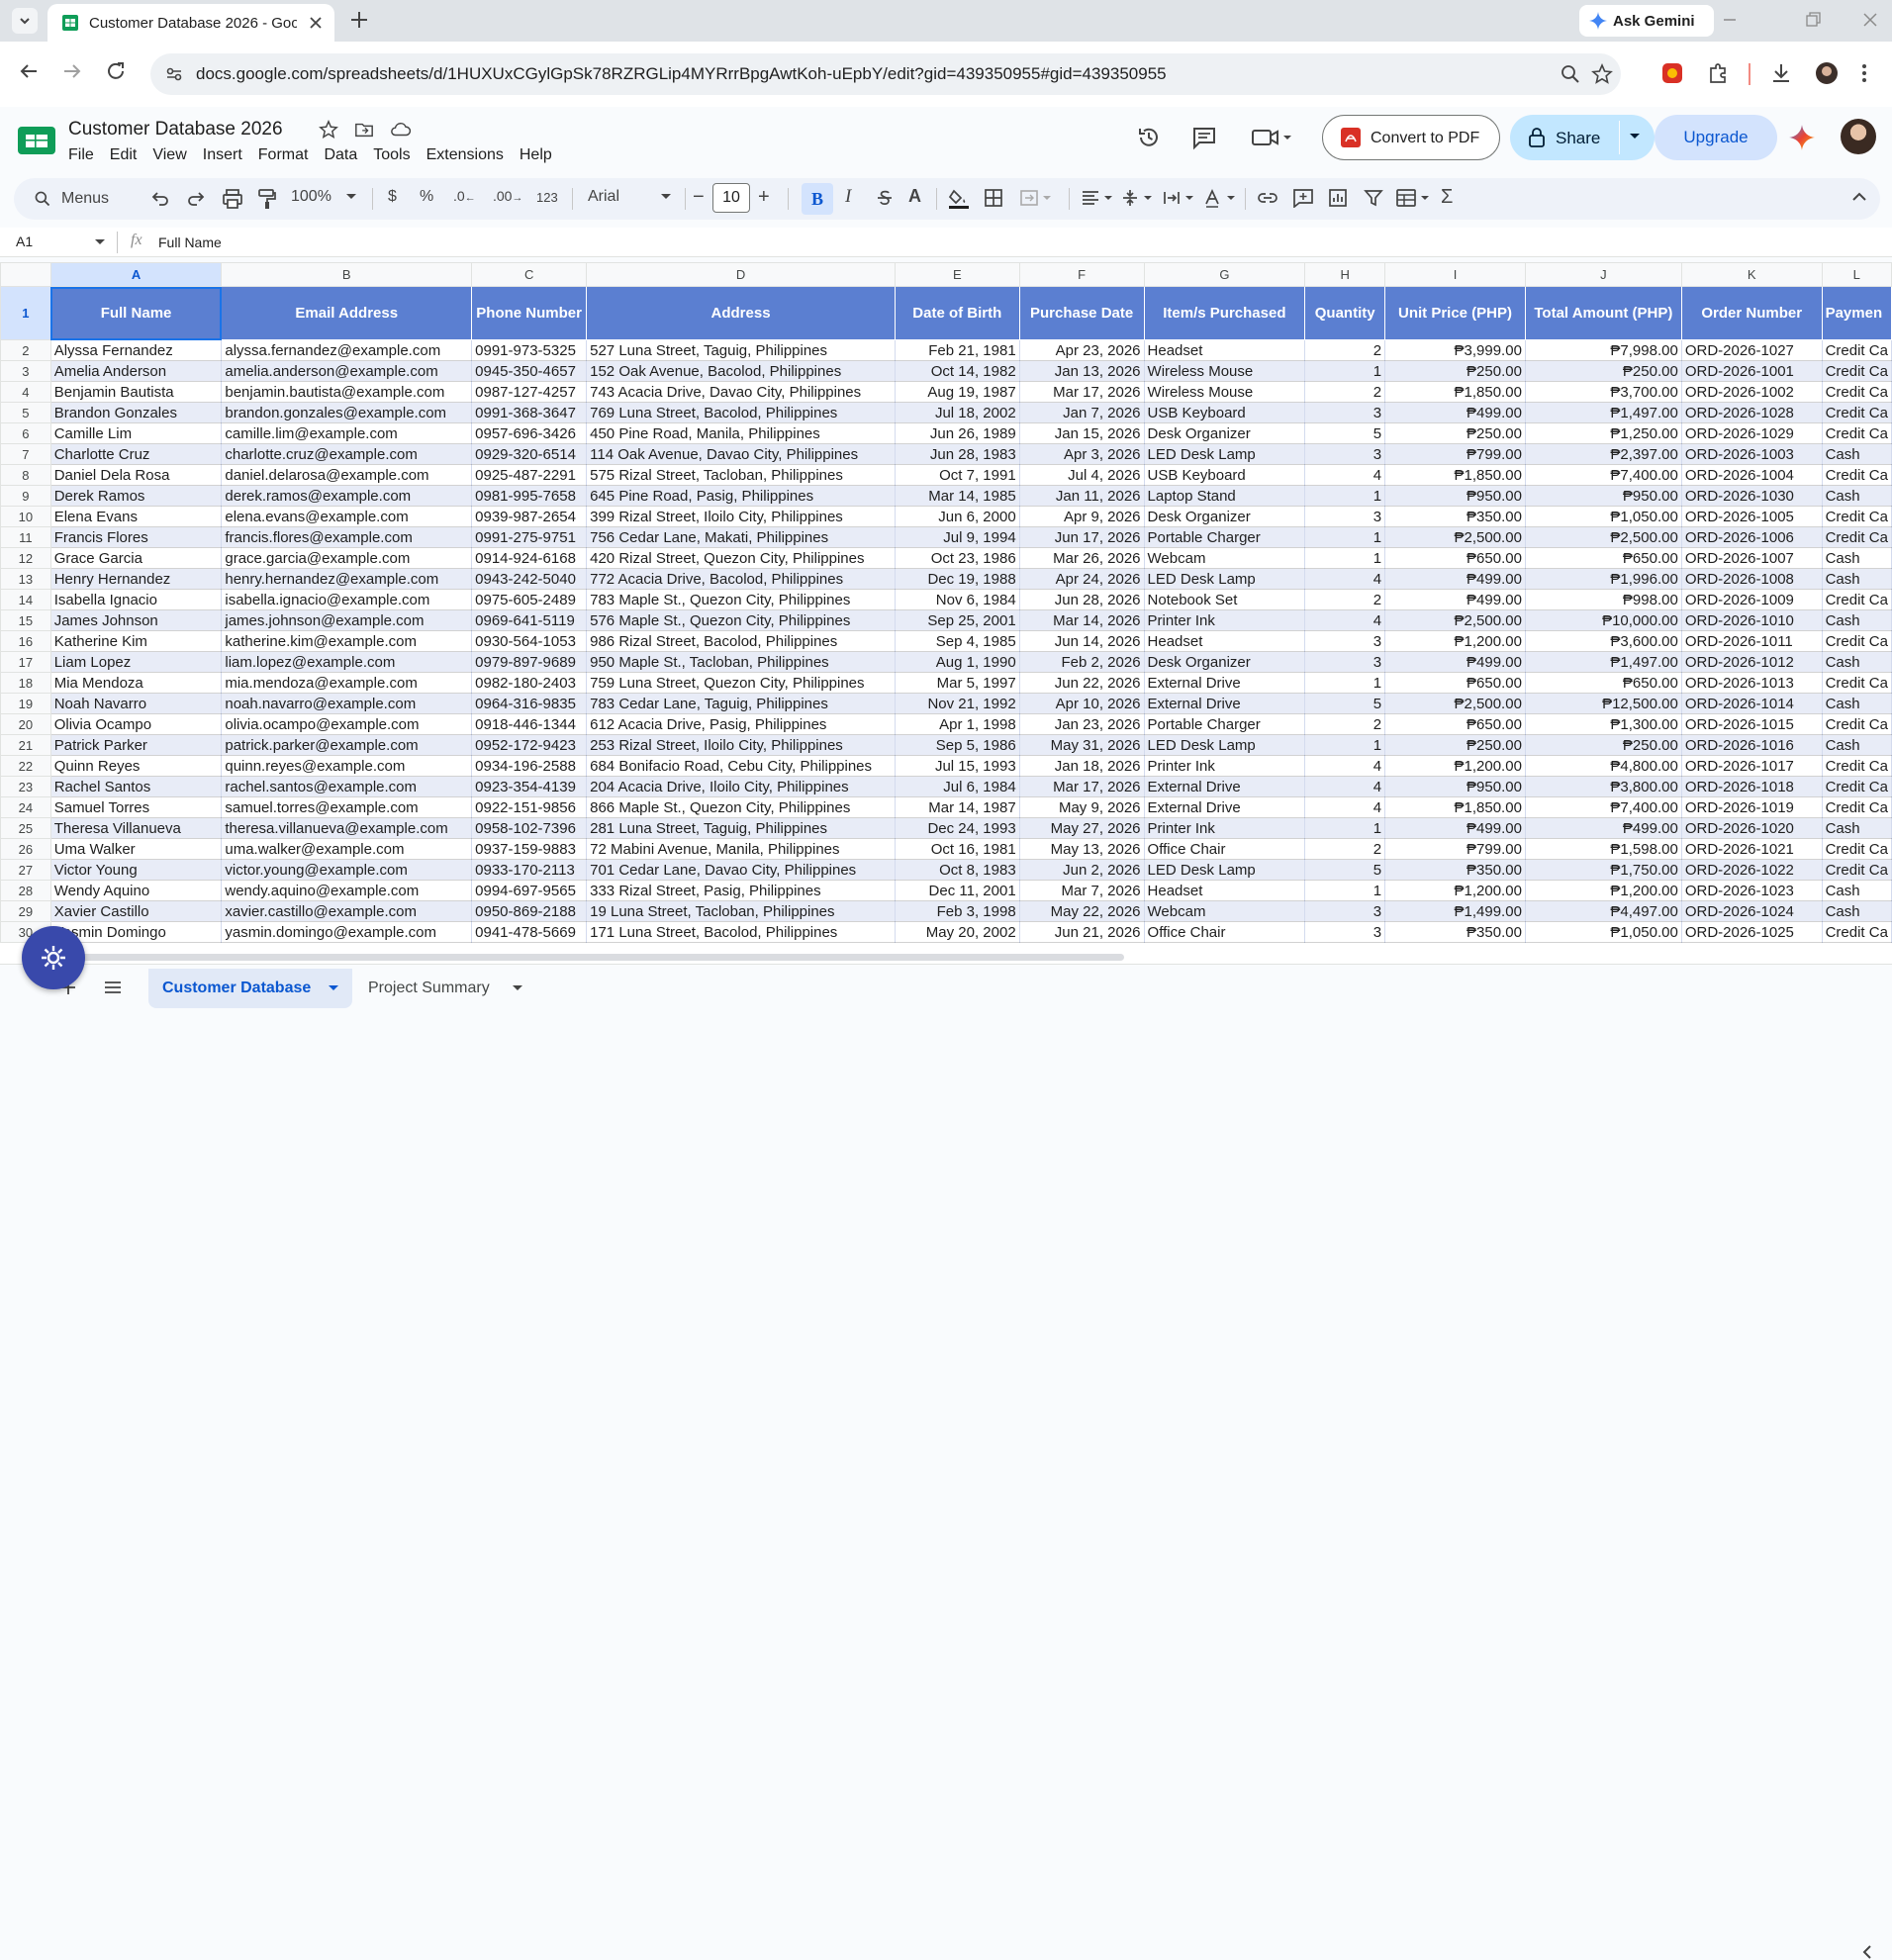 This screenshot has height=1960, width=1892. Describe the element at coordinates (1081, 932) in the screenshot. I see `table-cell: Jun 21, 2026` at that location.